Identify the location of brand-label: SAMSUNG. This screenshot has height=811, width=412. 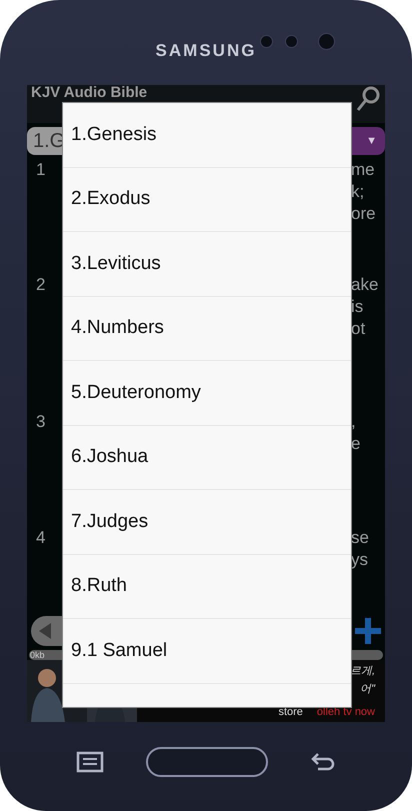
(206, 51).